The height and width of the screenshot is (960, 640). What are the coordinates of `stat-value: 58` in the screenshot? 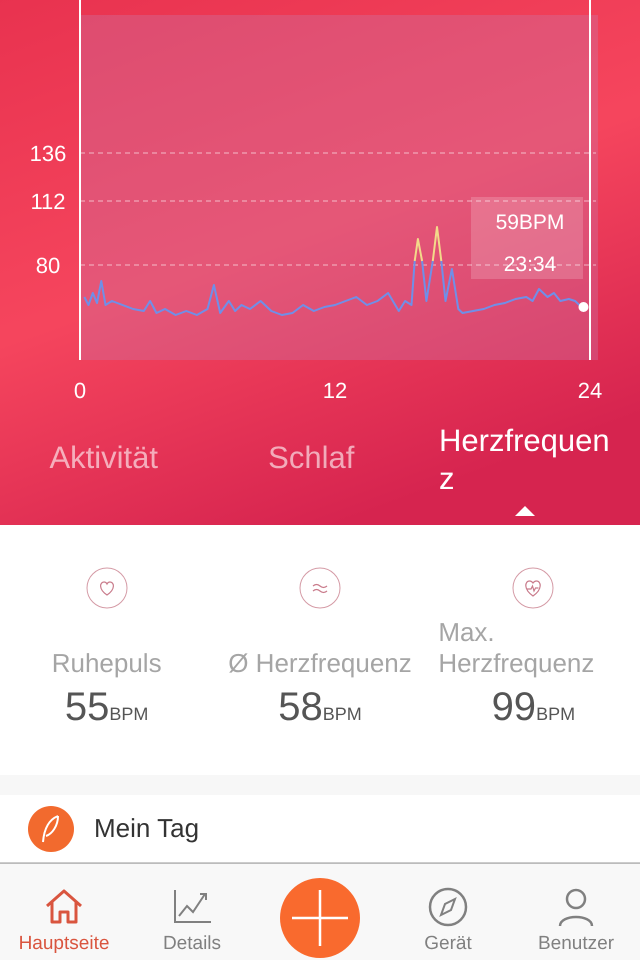 It's located at (300, 707).